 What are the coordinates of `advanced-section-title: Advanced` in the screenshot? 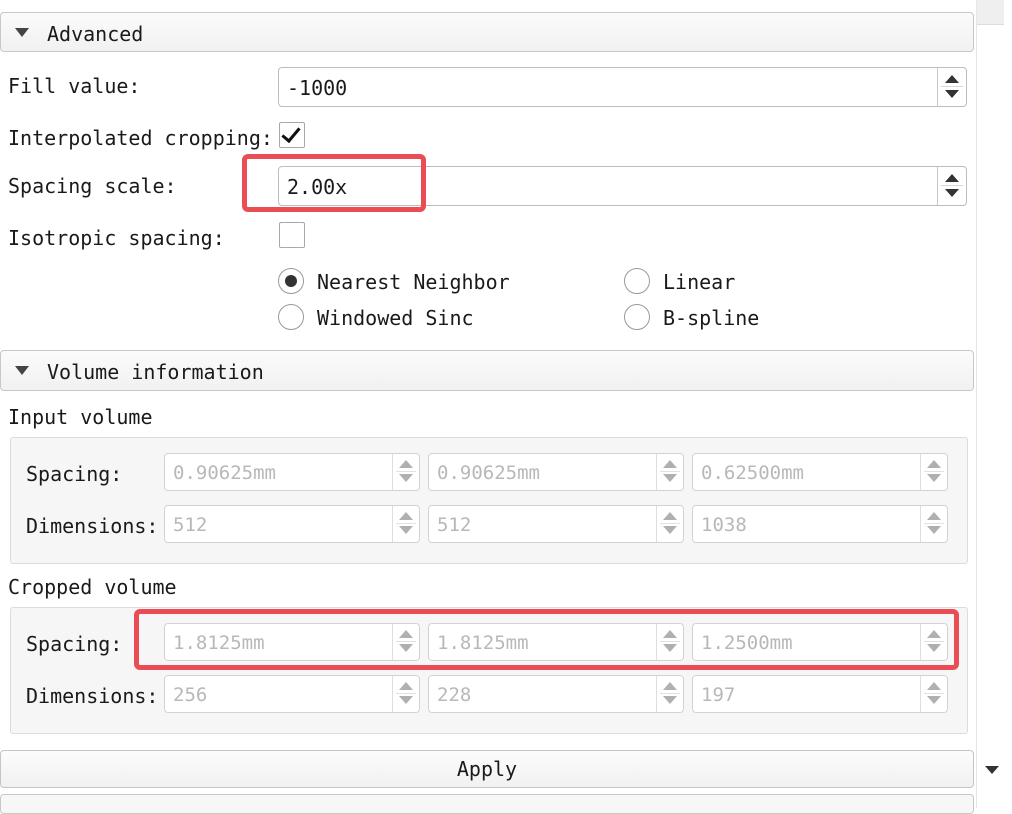 It's located at (95, 34).